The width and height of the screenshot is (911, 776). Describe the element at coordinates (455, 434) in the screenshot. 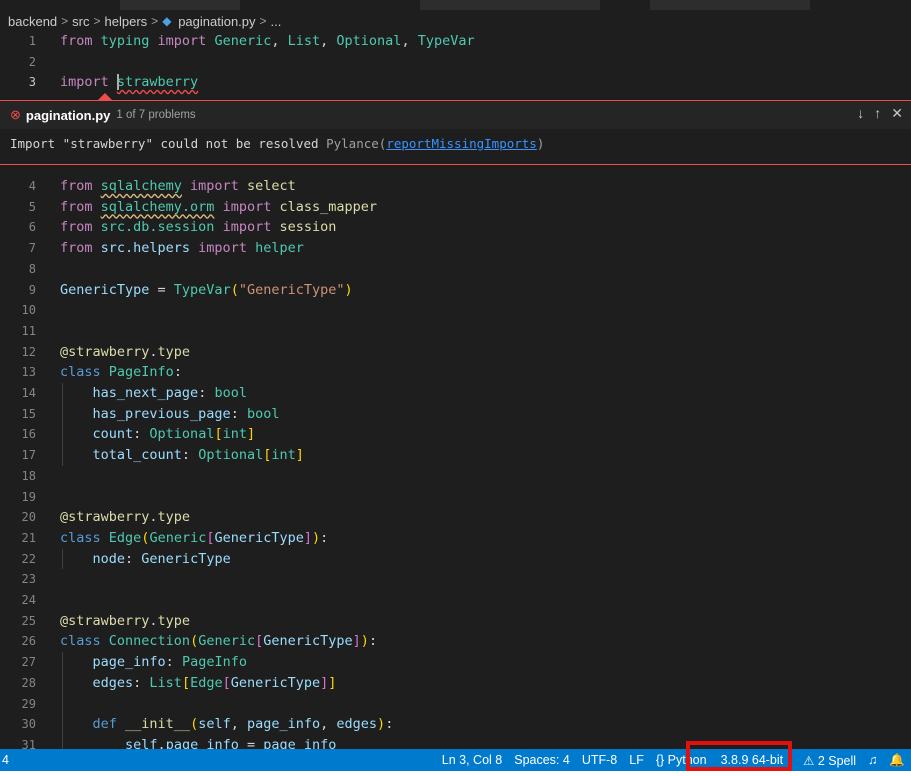

I see `code-line: 16 count: Optional[int]` at that location.